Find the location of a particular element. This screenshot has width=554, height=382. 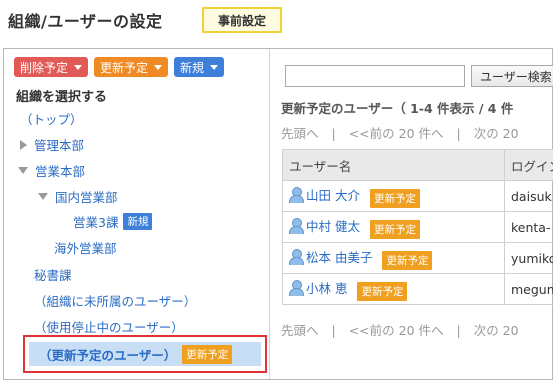

table-header-row: ユーザー名 ログイン is located at coordinates (417, 165).